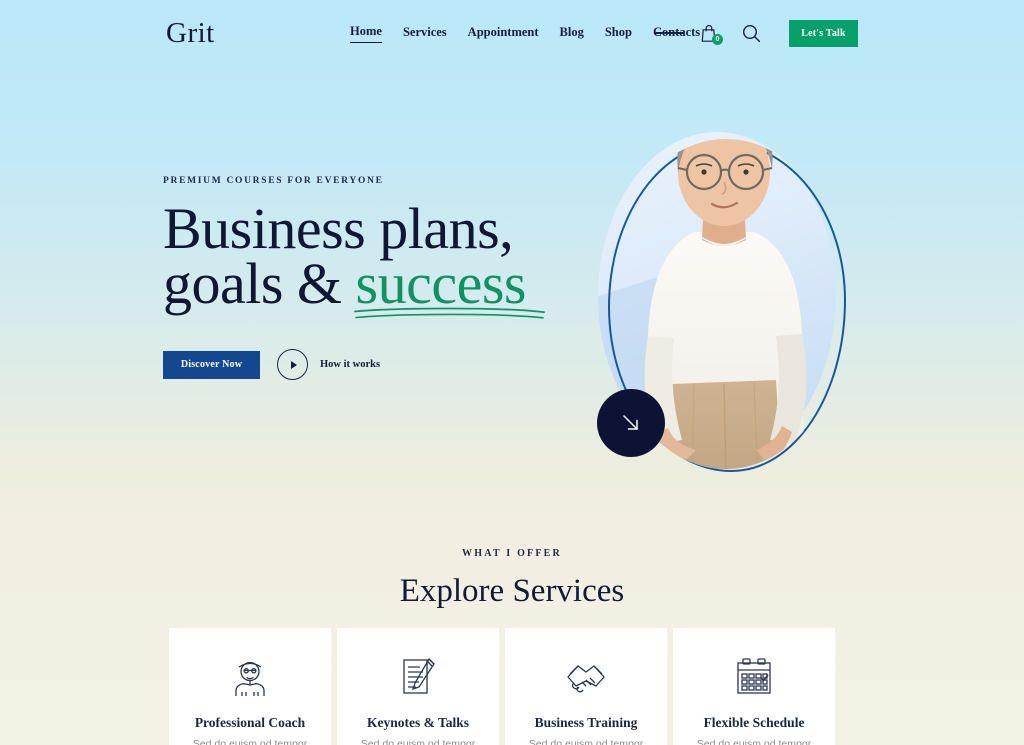  I want to click on play-icon, so click(292, 365).